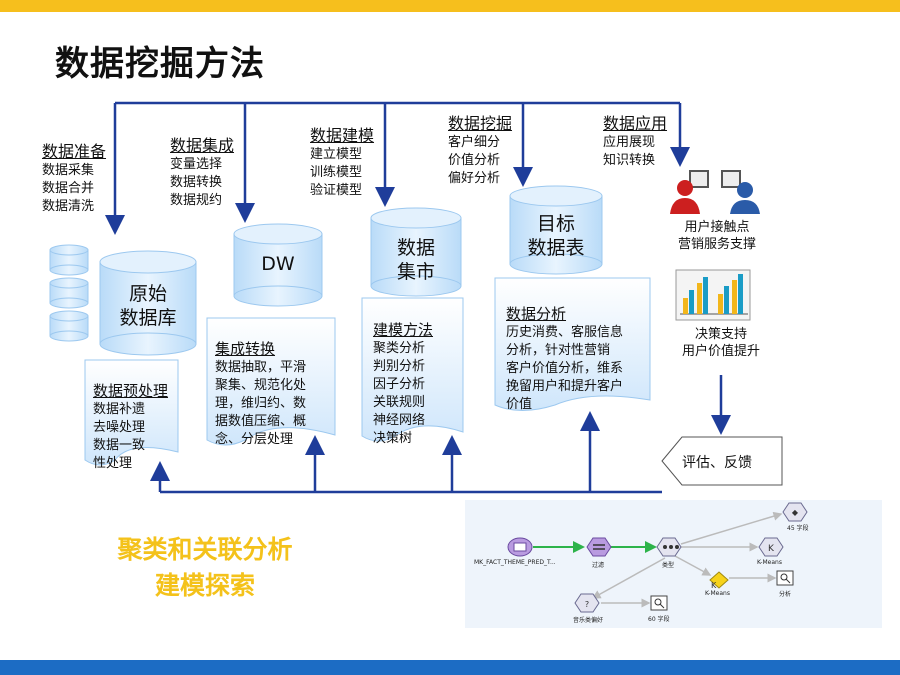 The image size is (900, 675). I want to click on stage-item: 数据采集, so click(68, 170).